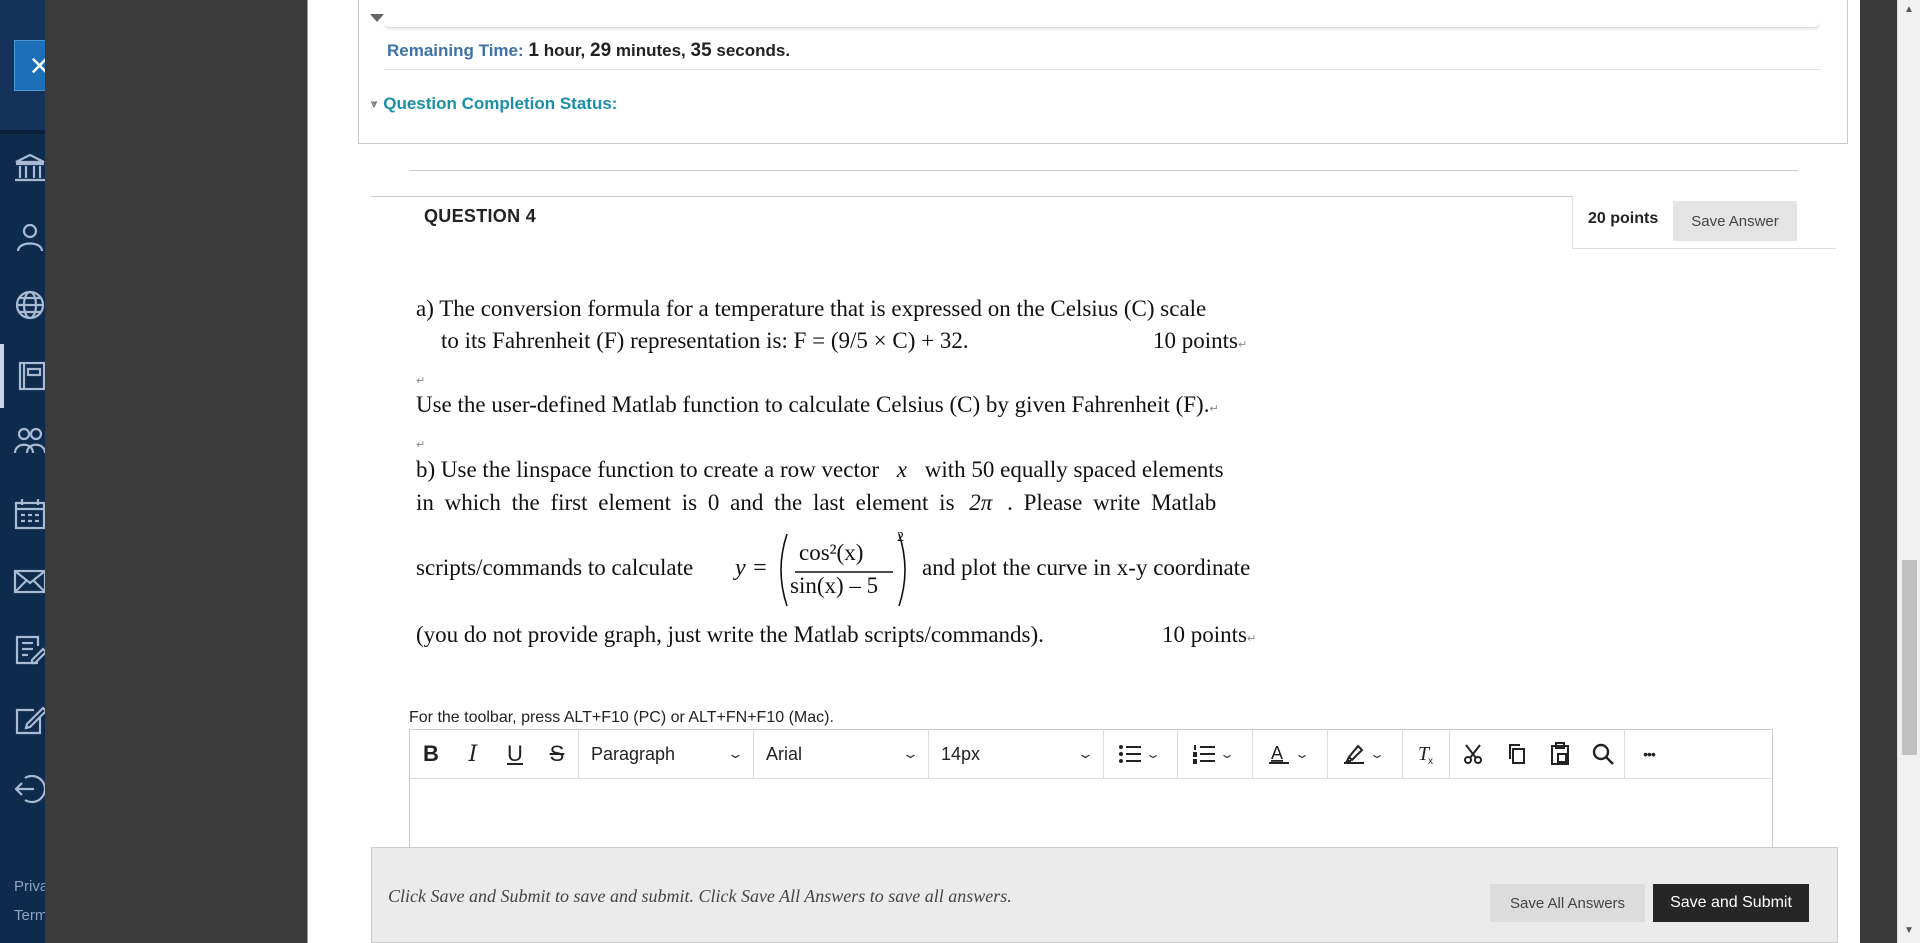  I want to click on scrollbar-thumb, so click(1909, 657).